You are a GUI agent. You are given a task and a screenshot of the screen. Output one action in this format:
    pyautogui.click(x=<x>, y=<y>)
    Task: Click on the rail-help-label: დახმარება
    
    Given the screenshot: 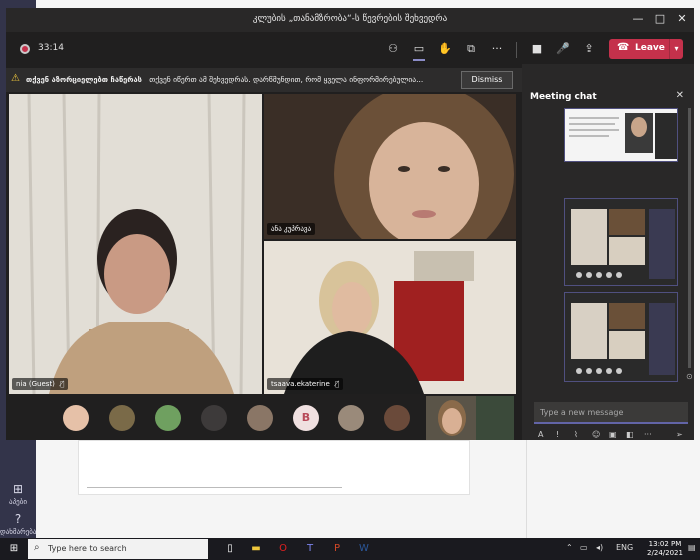 What is the action you would take?
    pyautogui.click(x=18, y=532)
    